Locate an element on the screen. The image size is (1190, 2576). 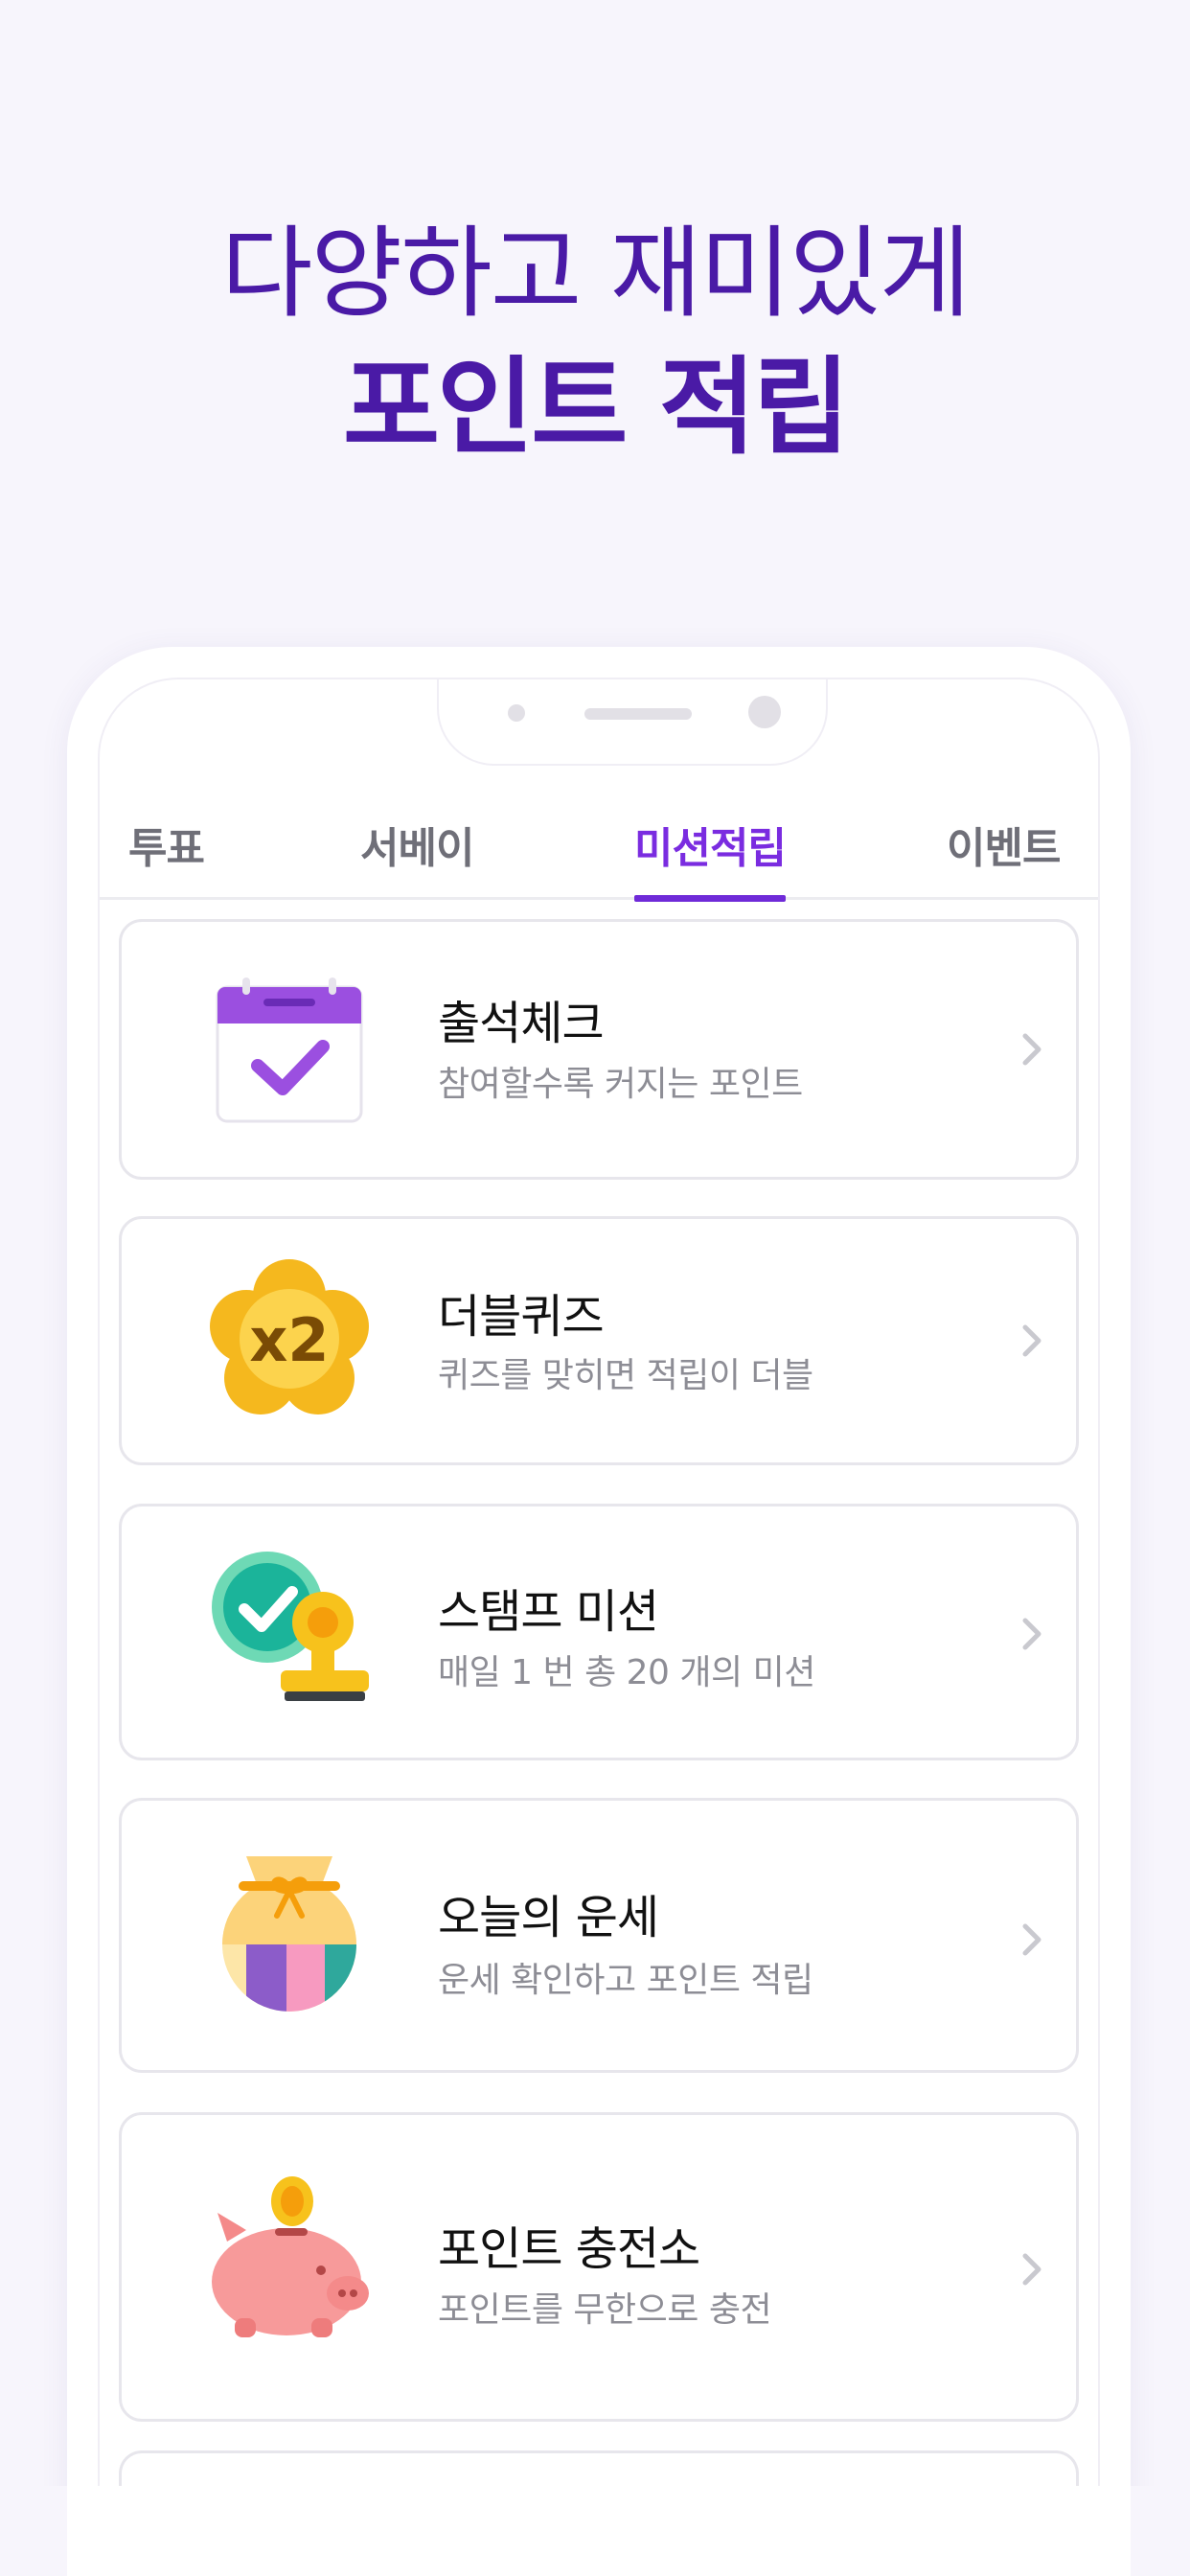
stamp-icon is located at coordinates (290, 1626).